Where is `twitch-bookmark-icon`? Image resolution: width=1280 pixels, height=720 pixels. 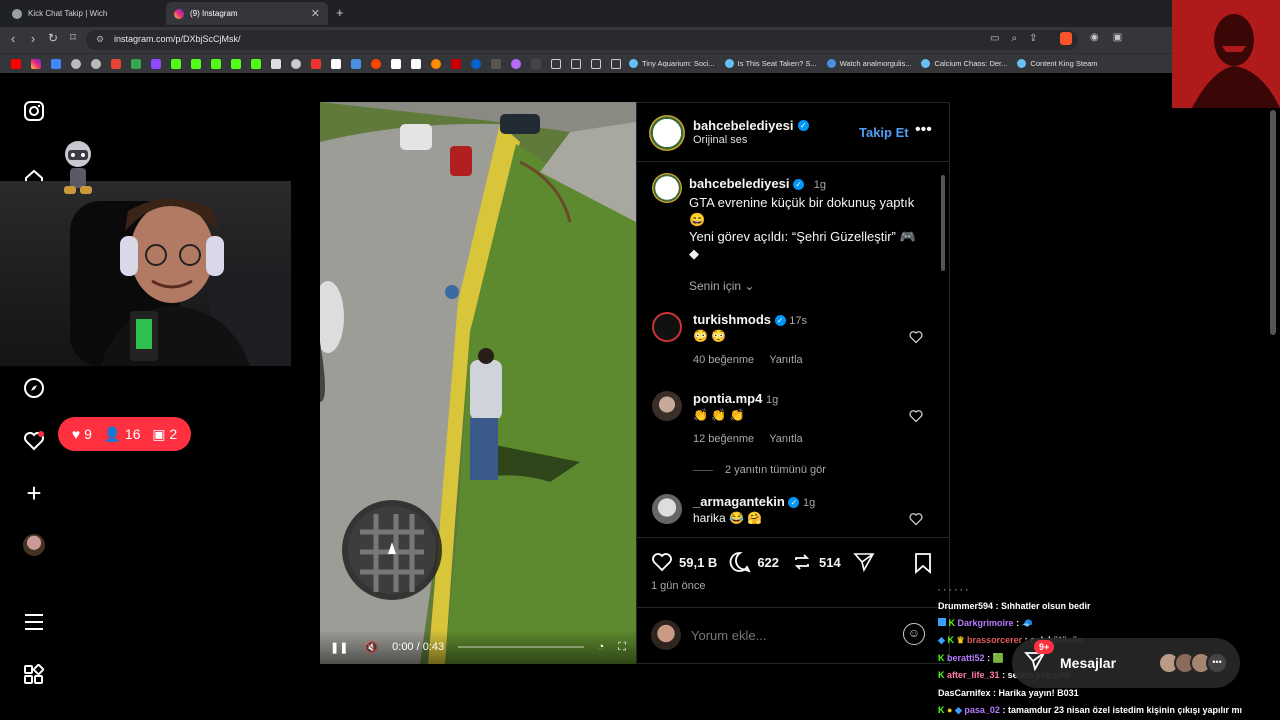
twitch-bookmark-icon is located at coordinates (156, 63).